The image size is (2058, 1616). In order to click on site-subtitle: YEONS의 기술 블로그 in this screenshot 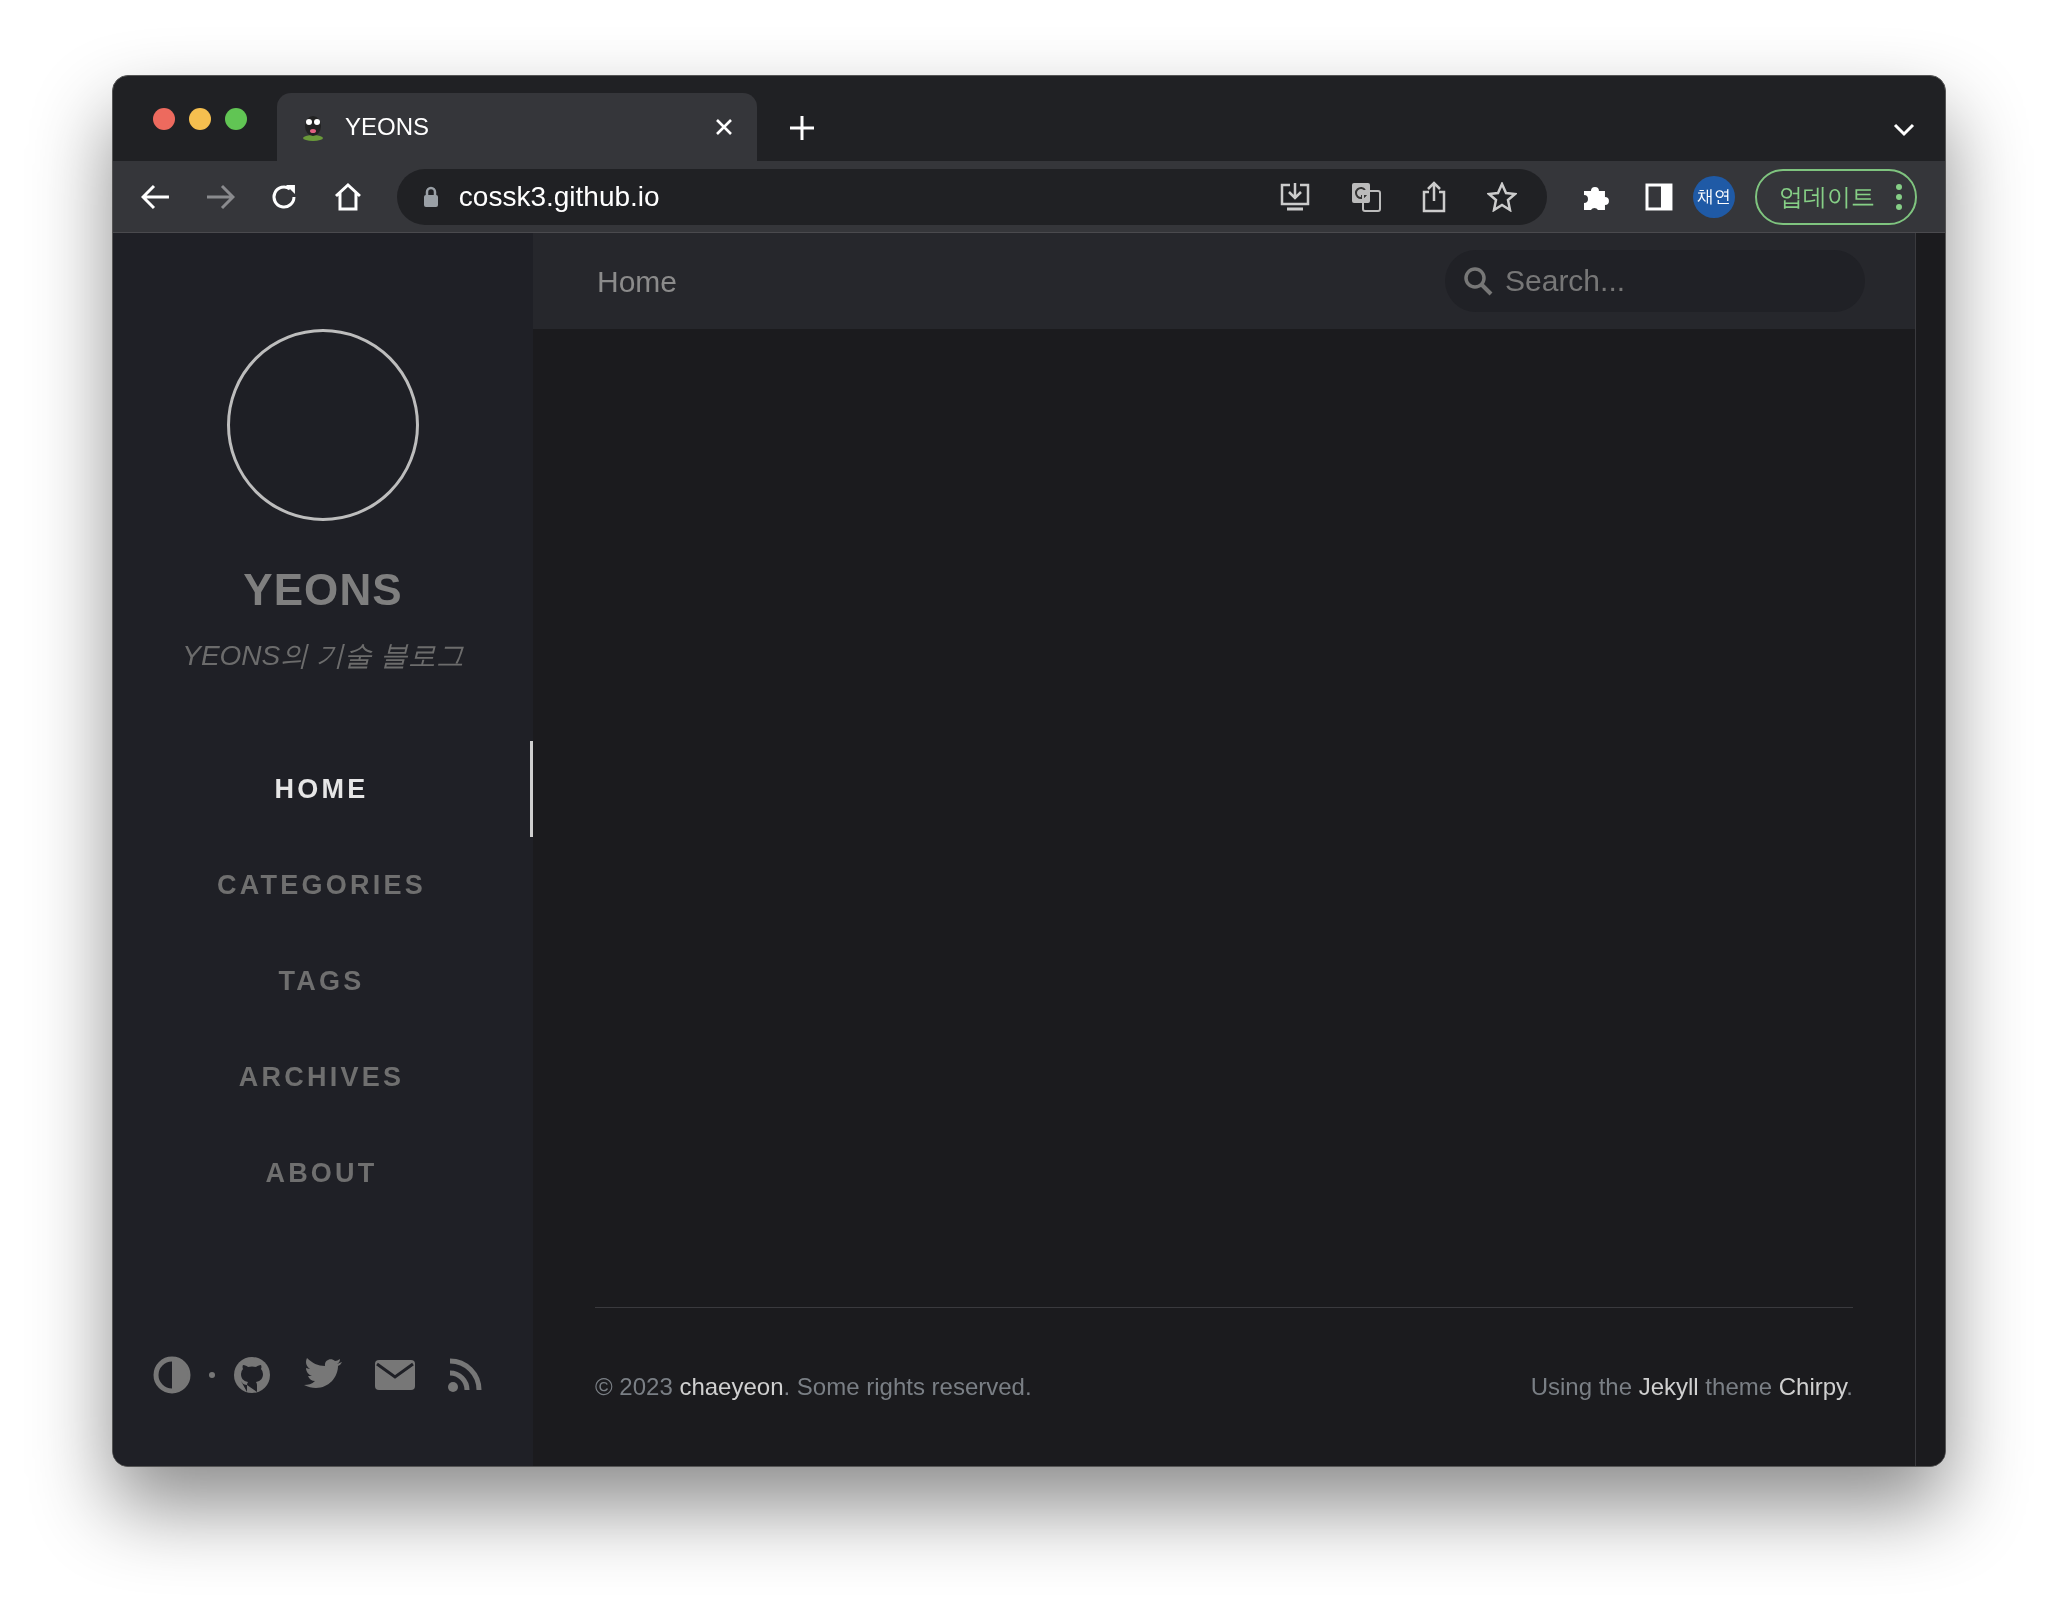, I will do `click(323, 656)`.